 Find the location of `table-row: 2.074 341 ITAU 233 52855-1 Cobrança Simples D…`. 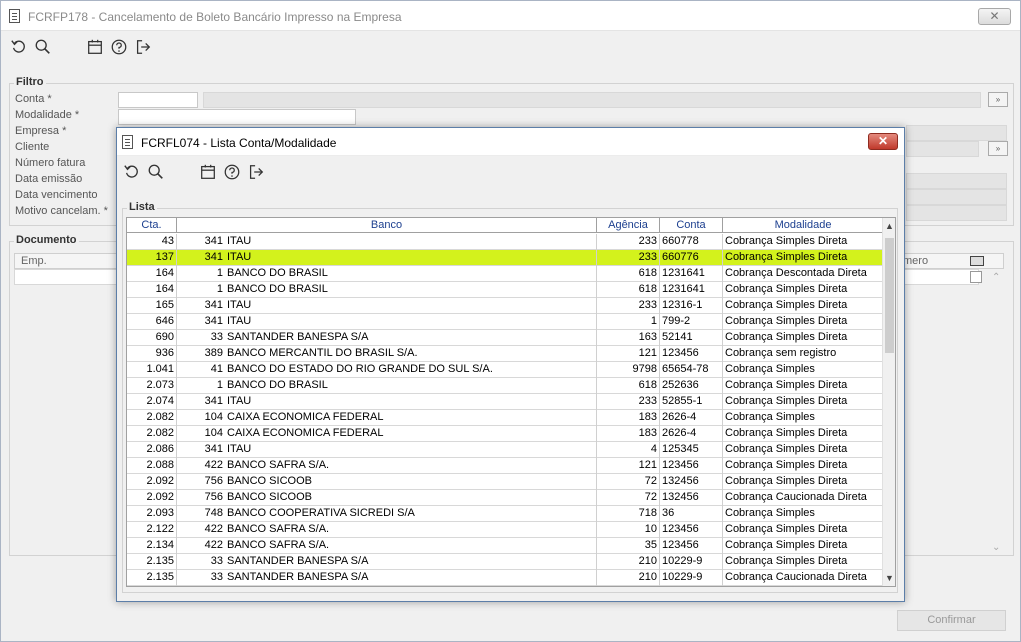

table-row: 2.074 341 ITAU 233 52855-1 Cobrança Simples D… is located at coordinates (505, 402).